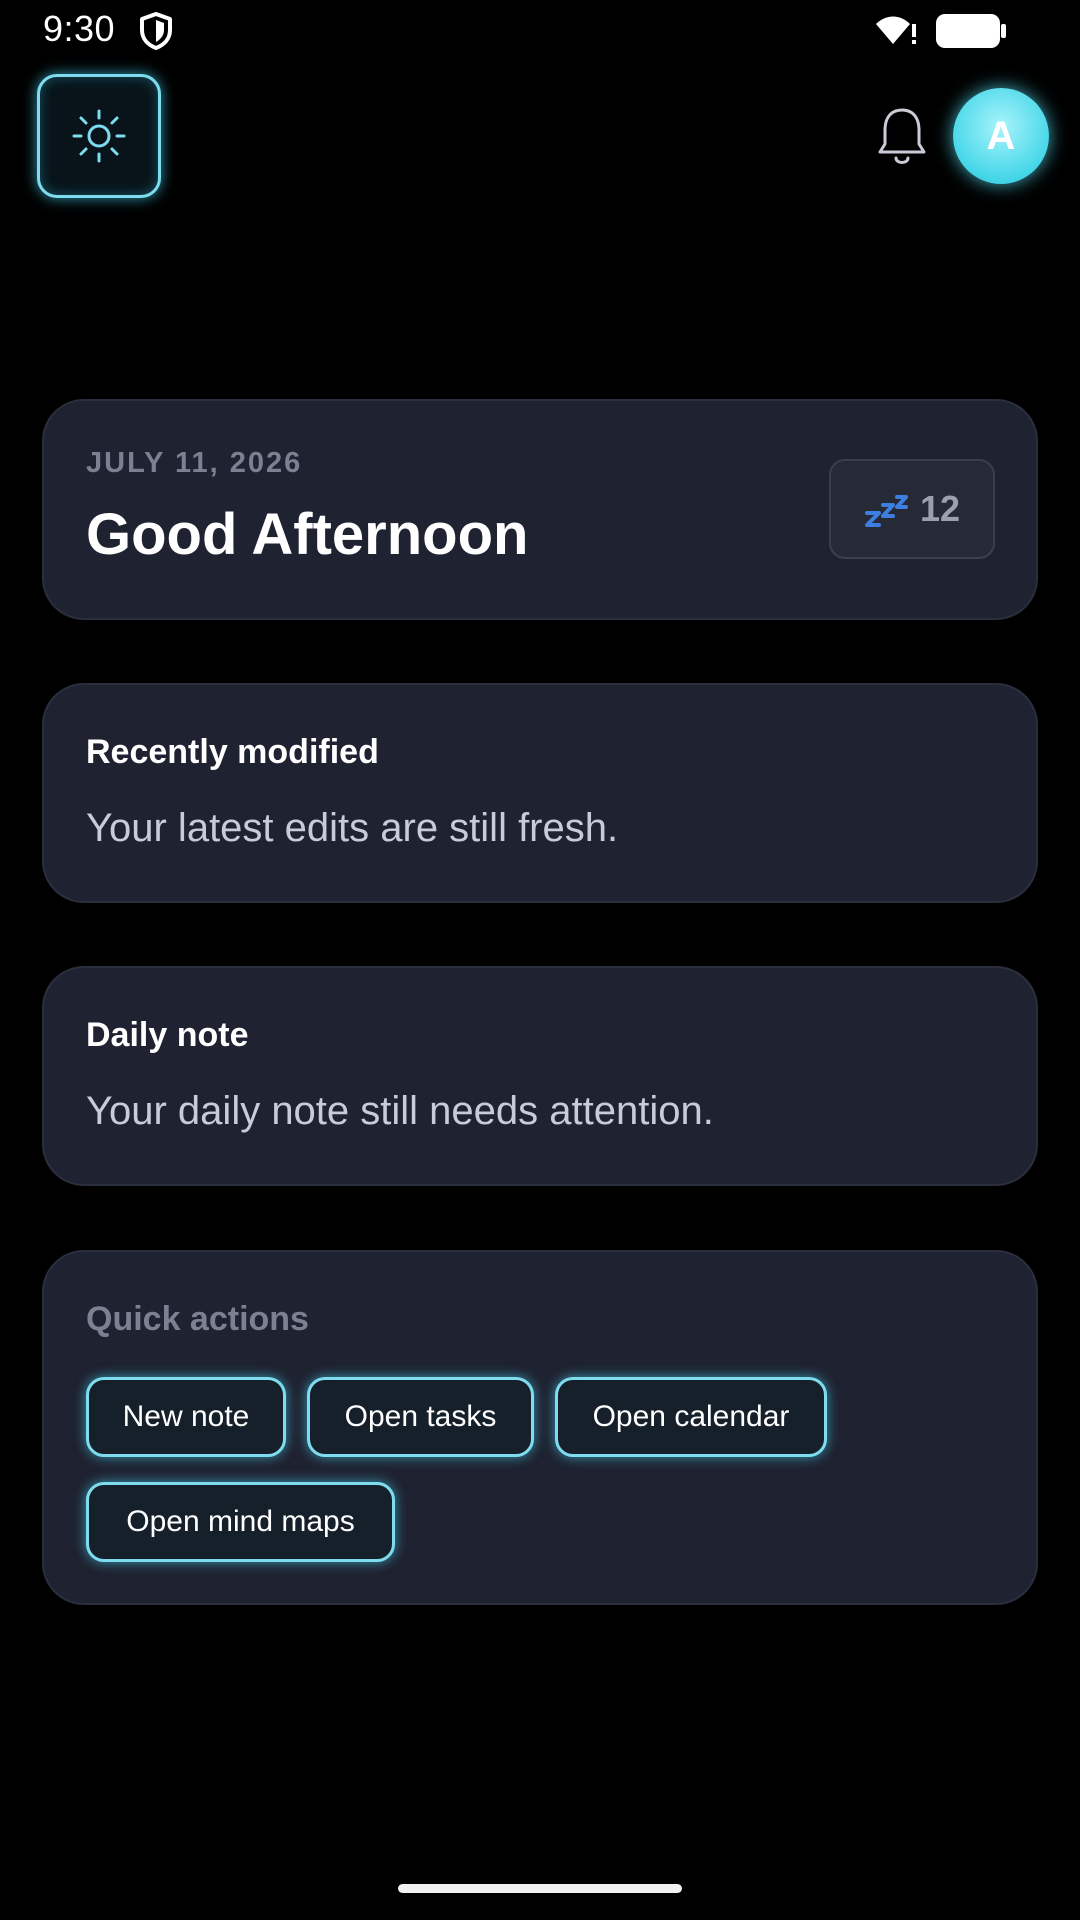 Image resolution: width=1080 pixels, height=1920 pixels. What do you see at coordinates (691, 1417) in the screenshot?
I see `open-calendar-button: Open calendar` at bounding box center [691, 1417].